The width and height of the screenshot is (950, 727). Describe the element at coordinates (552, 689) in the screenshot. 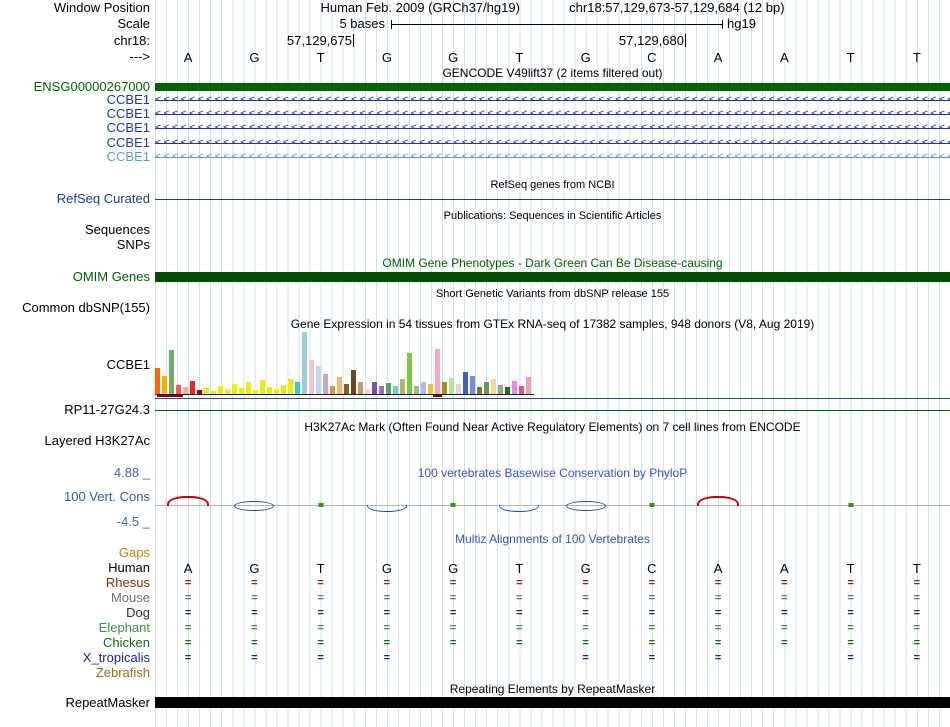

I see `repeatmasker-track-title: Repeating Elements by RepeatMasker` at that location.